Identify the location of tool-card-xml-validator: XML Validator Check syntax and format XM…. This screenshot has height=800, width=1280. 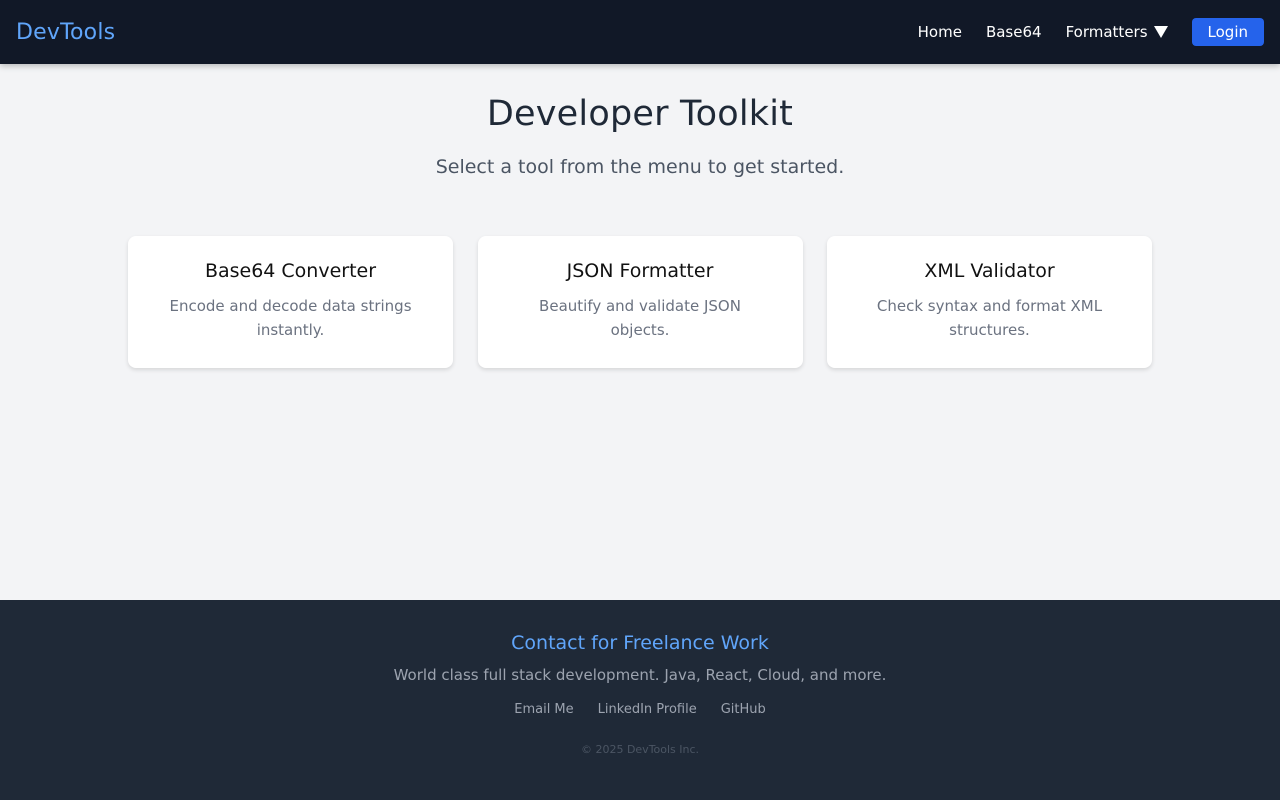
(989, 302).